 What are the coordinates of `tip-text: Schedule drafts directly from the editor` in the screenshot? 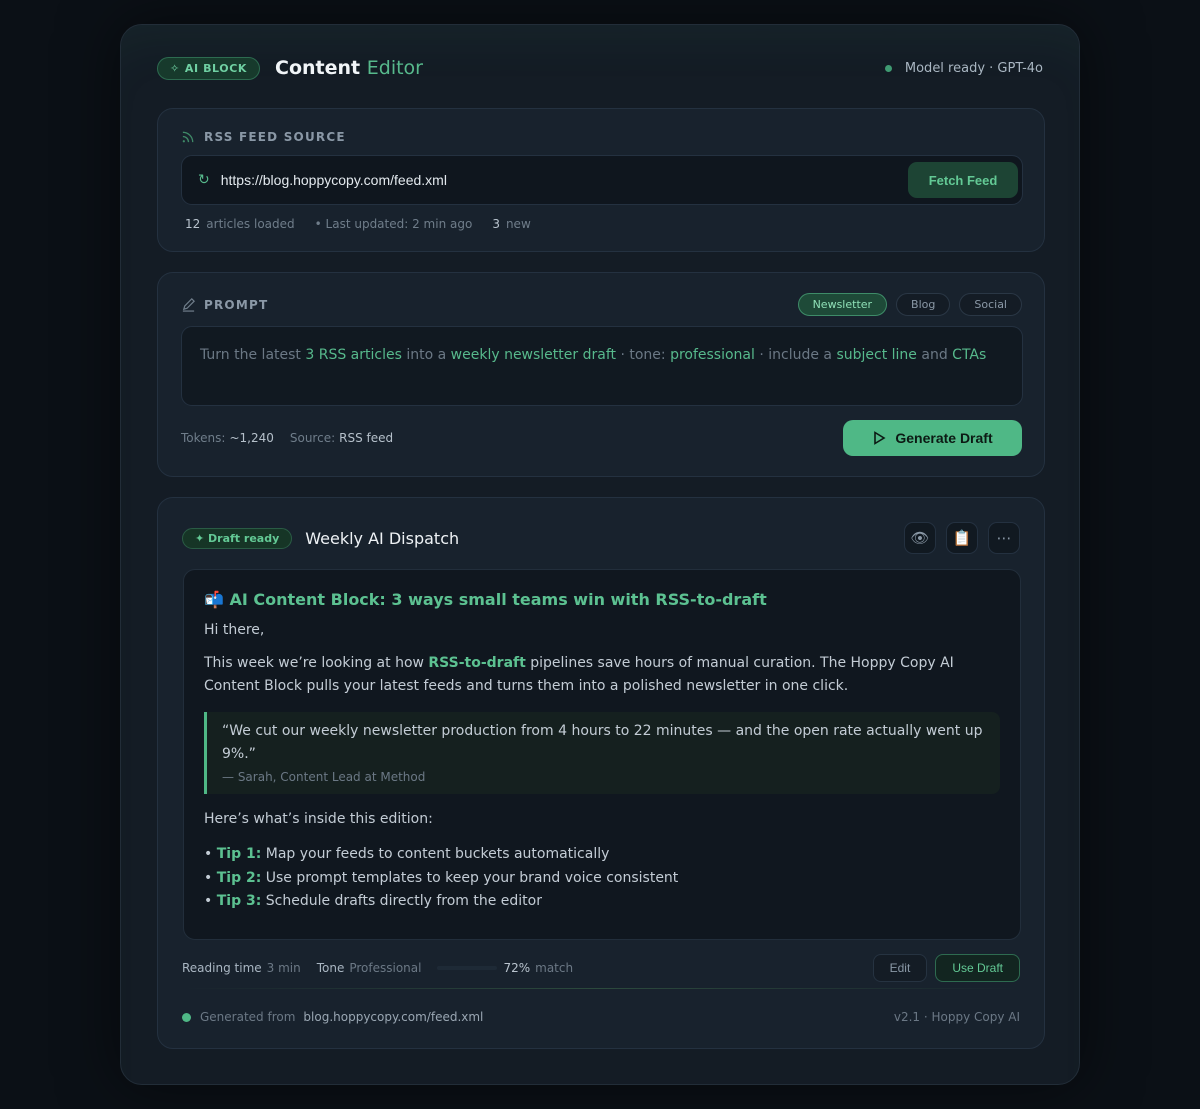 It's located at (401, 901).